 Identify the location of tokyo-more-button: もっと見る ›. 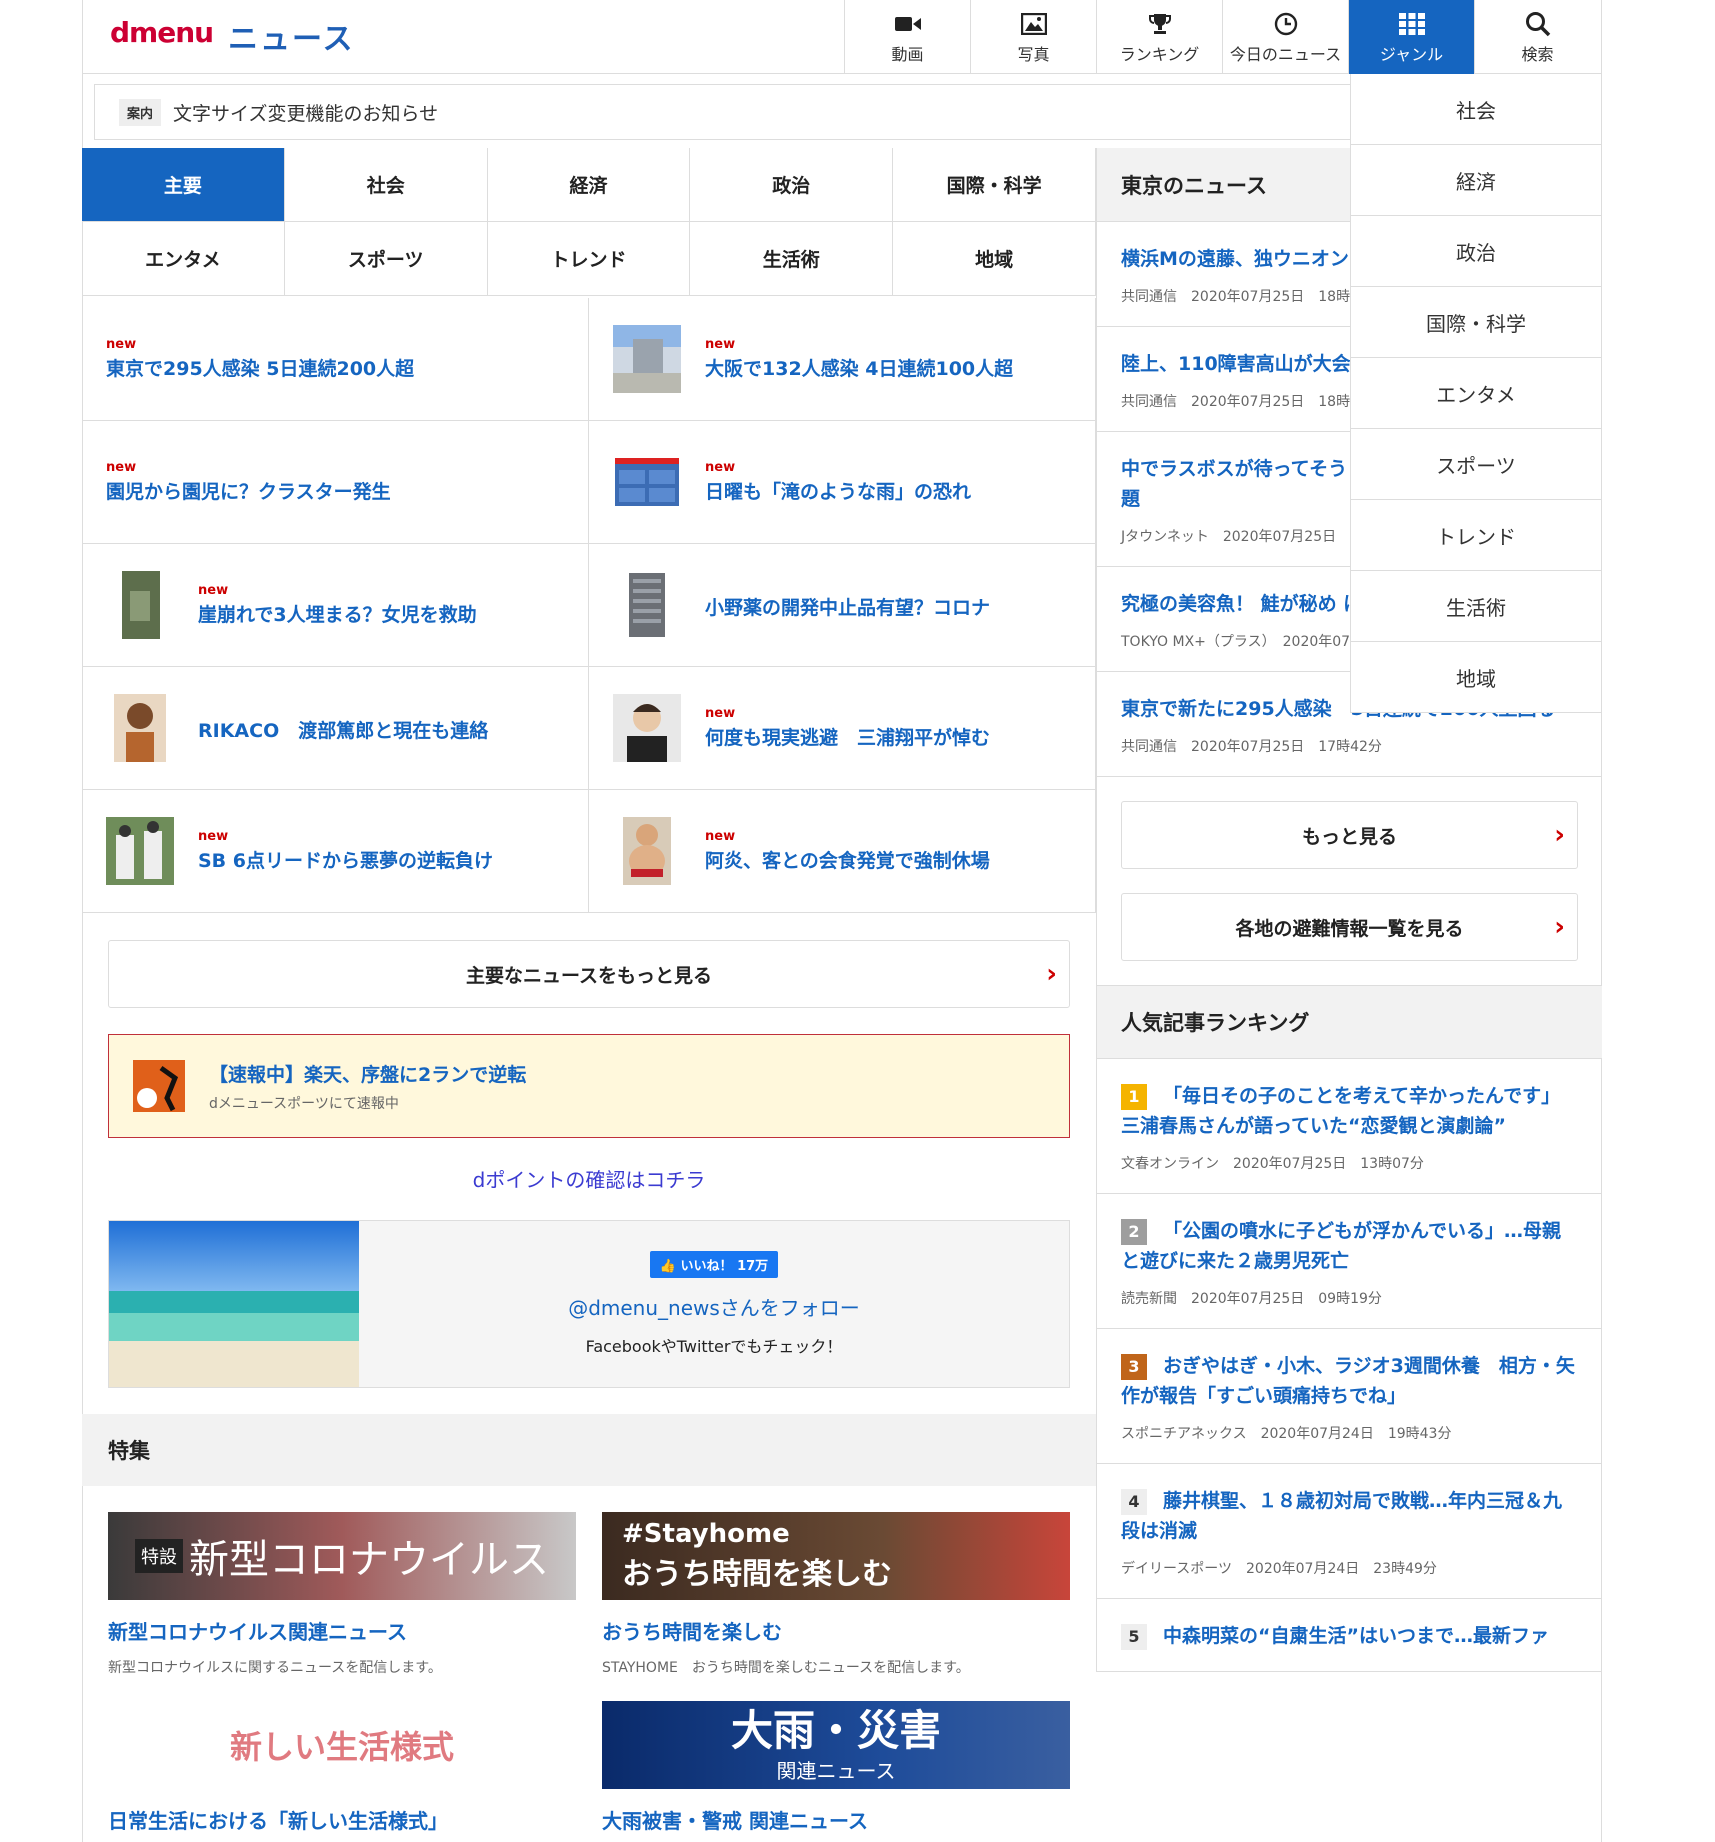
(1349, 835).